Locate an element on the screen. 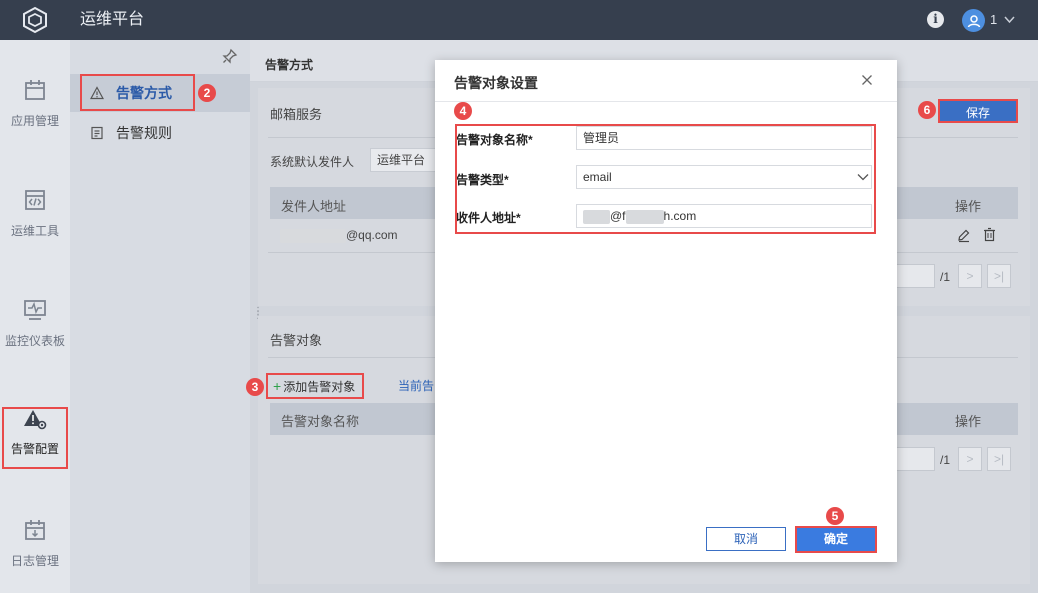 This screenshot has height=593, width=1038. edit-icon is located at coordinates (963, 235).